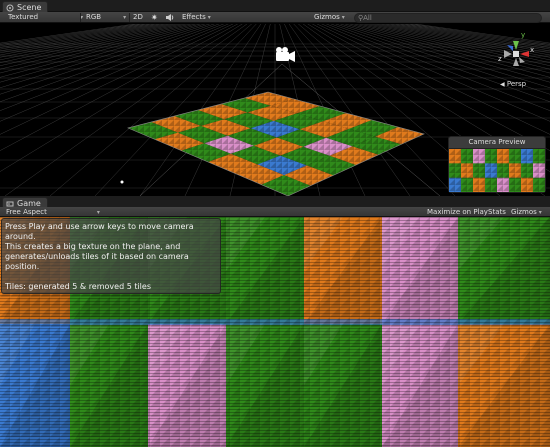 Image resolution: width=550 pixels, height=447 pixels. Describe the element at coordinates (497, 143) in the screenshot. I see `camera-preview-title: Camera Preview` at that location.